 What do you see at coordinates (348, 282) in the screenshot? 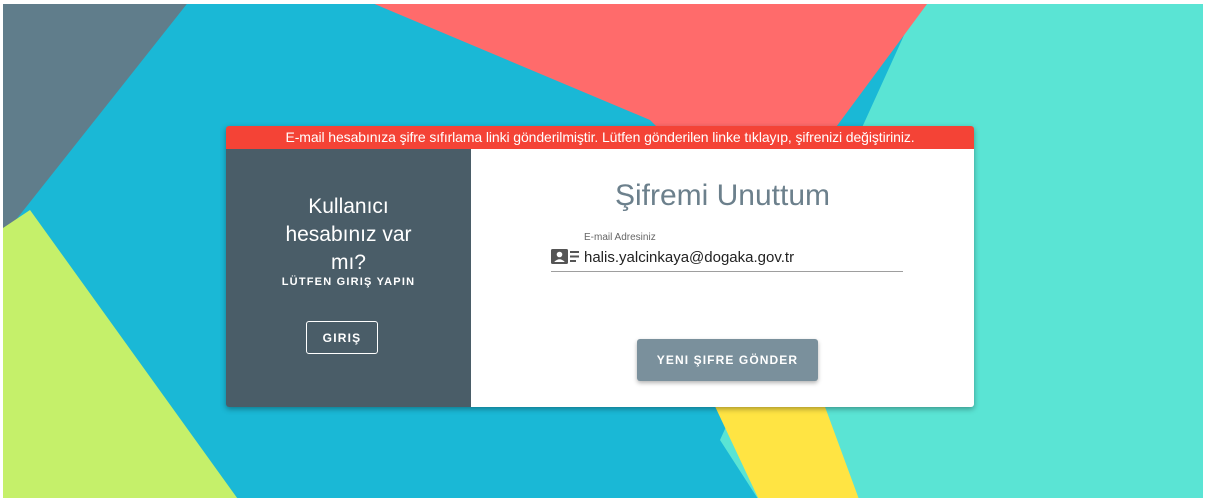
I see `login-prompt-subtitle: LÜTFEN GIRIŞ YAPIN` at bounding box center [348, 282].